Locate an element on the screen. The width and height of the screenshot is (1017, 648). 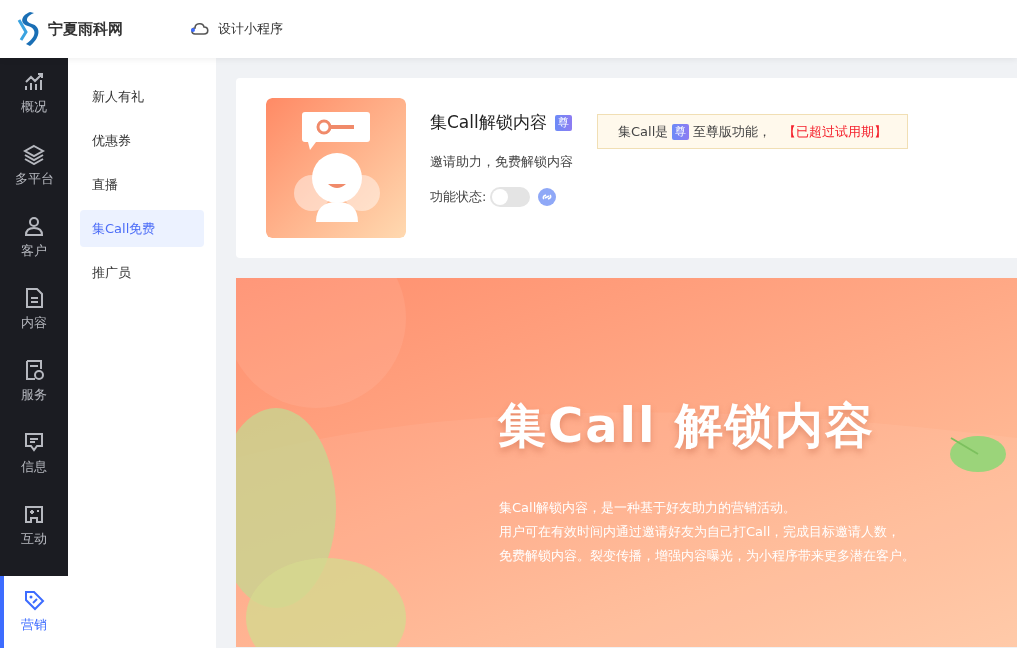
submenu-item: 集Call免费 is located at coordinates (142, 228).